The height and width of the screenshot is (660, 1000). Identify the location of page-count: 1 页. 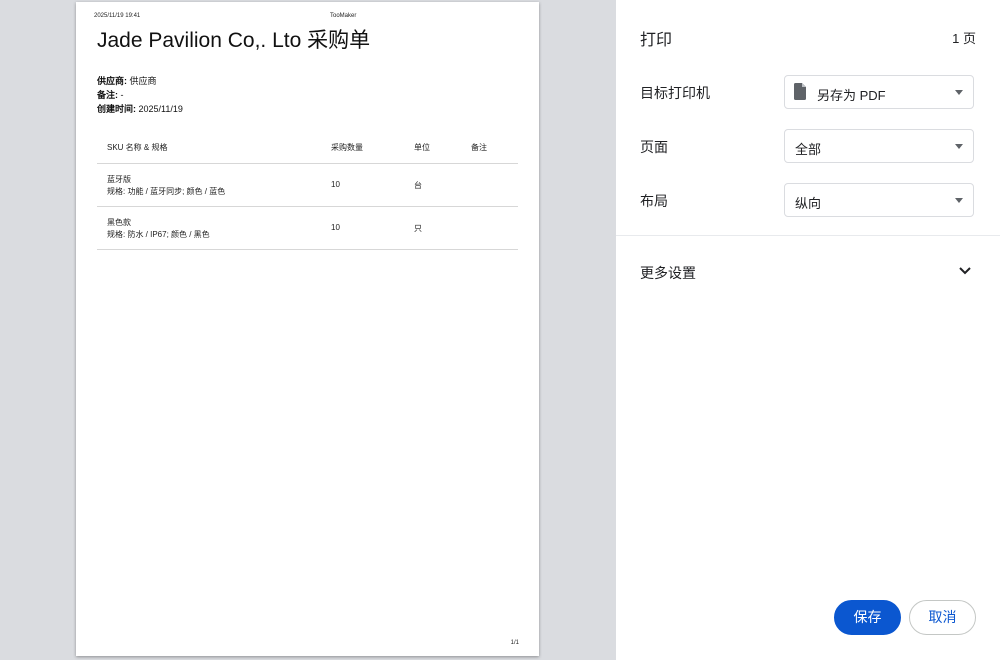
(964, 38).